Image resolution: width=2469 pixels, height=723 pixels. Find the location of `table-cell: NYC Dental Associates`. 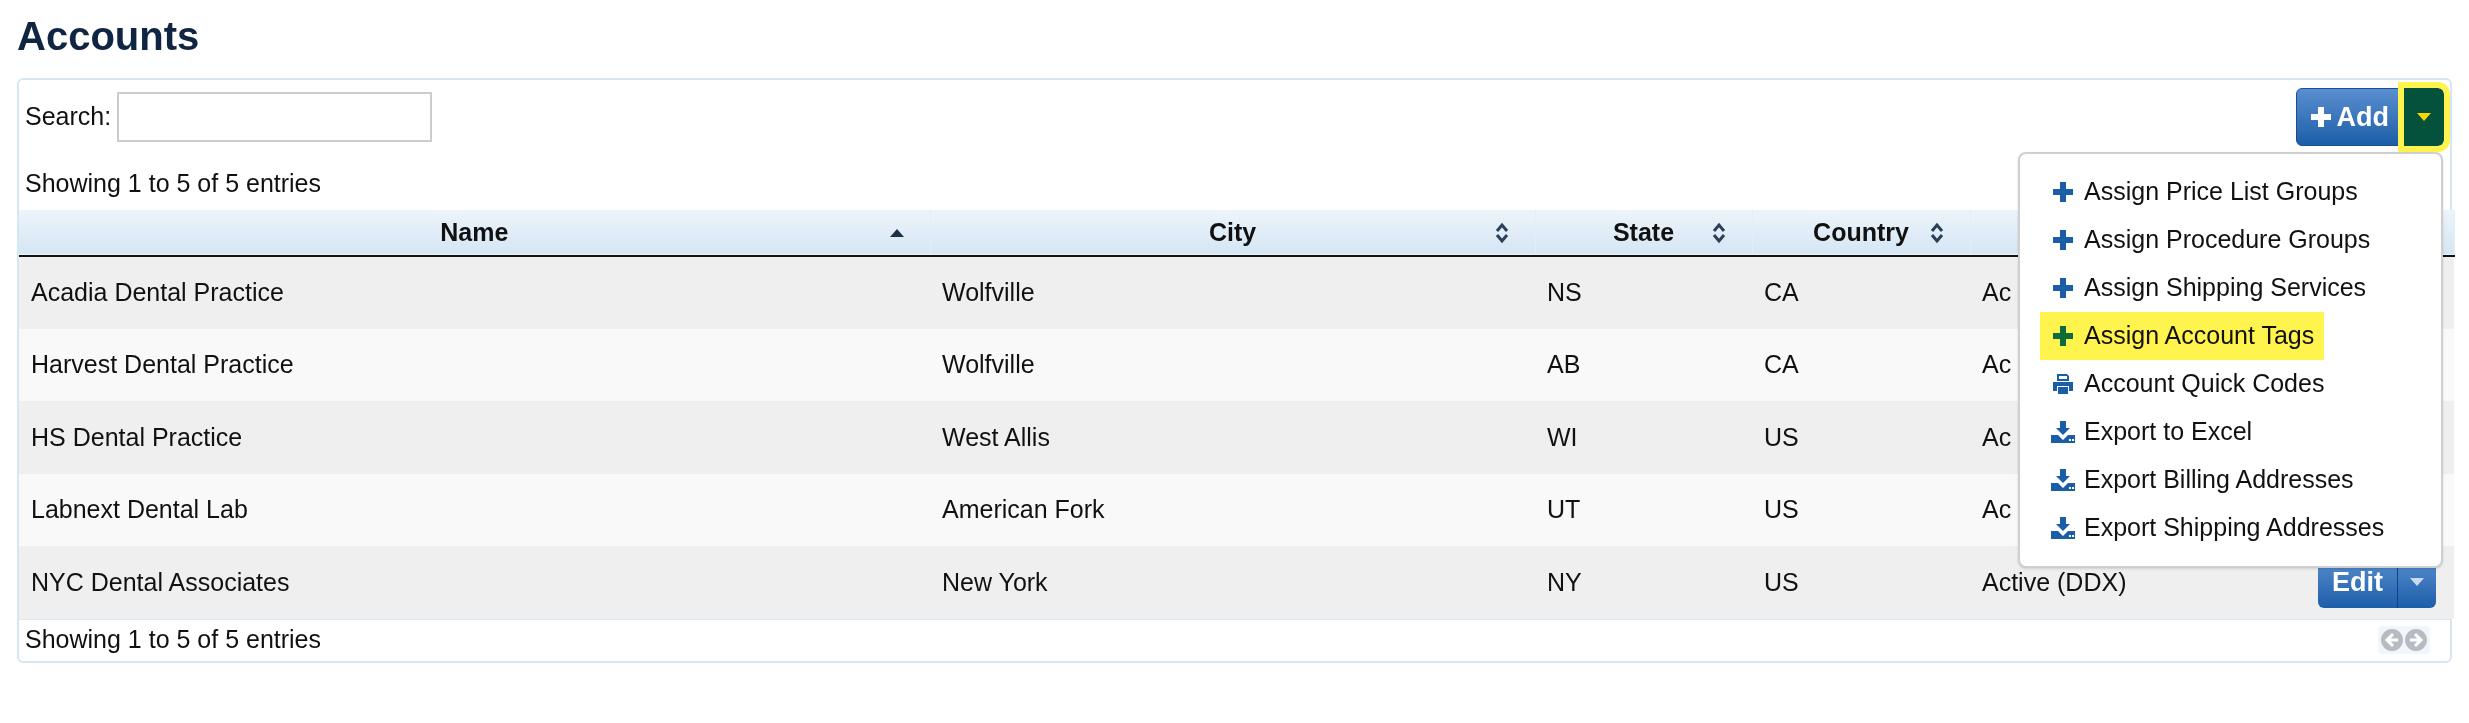

table-cell: NYC Dental Associates is located at coordinates (160, 581).